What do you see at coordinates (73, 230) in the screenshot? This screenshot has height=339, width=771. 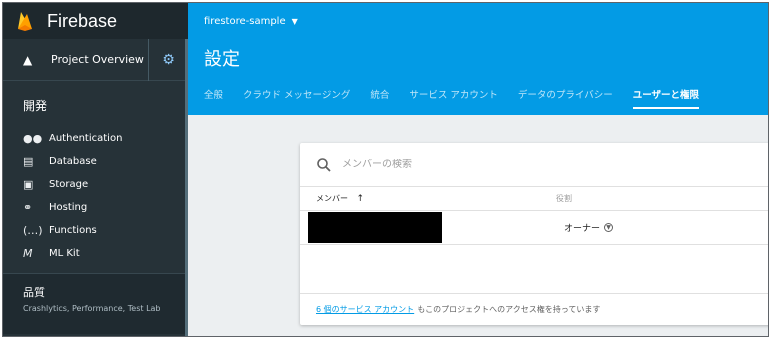 I see `sidebar-item-label: Functions` at bounding box center [73, 230].